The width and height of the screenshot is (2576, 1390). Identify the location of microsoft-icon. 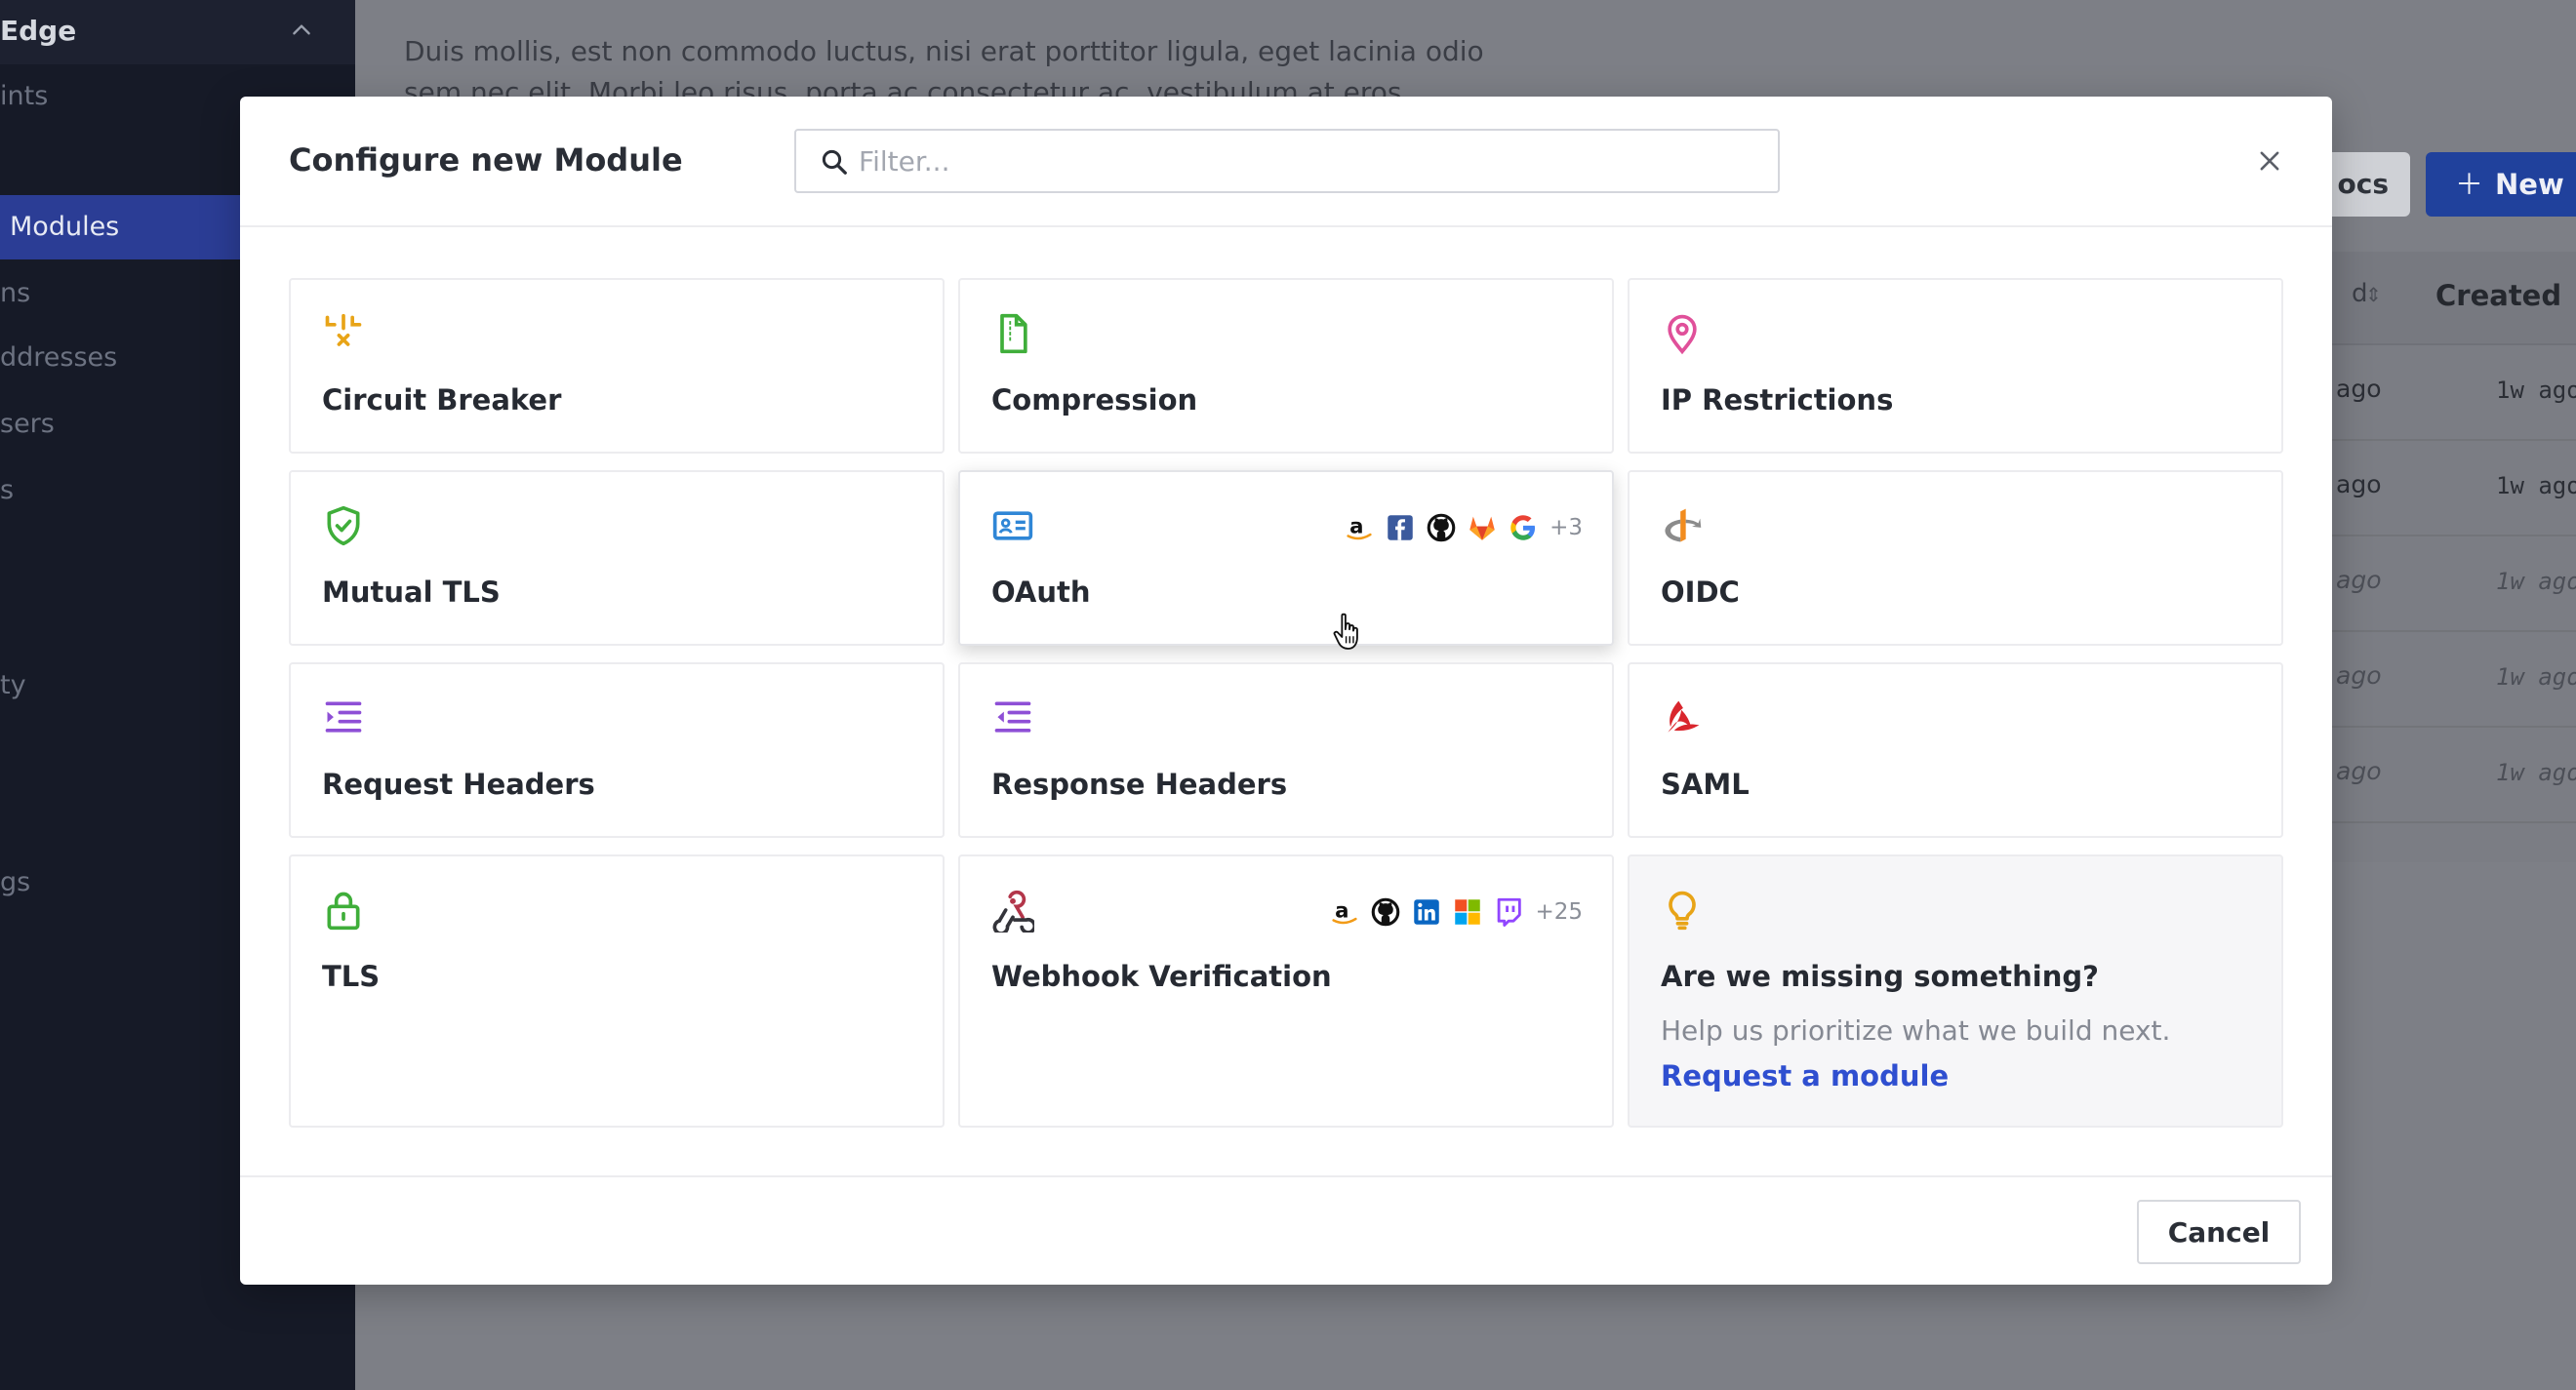
(1468, 912).